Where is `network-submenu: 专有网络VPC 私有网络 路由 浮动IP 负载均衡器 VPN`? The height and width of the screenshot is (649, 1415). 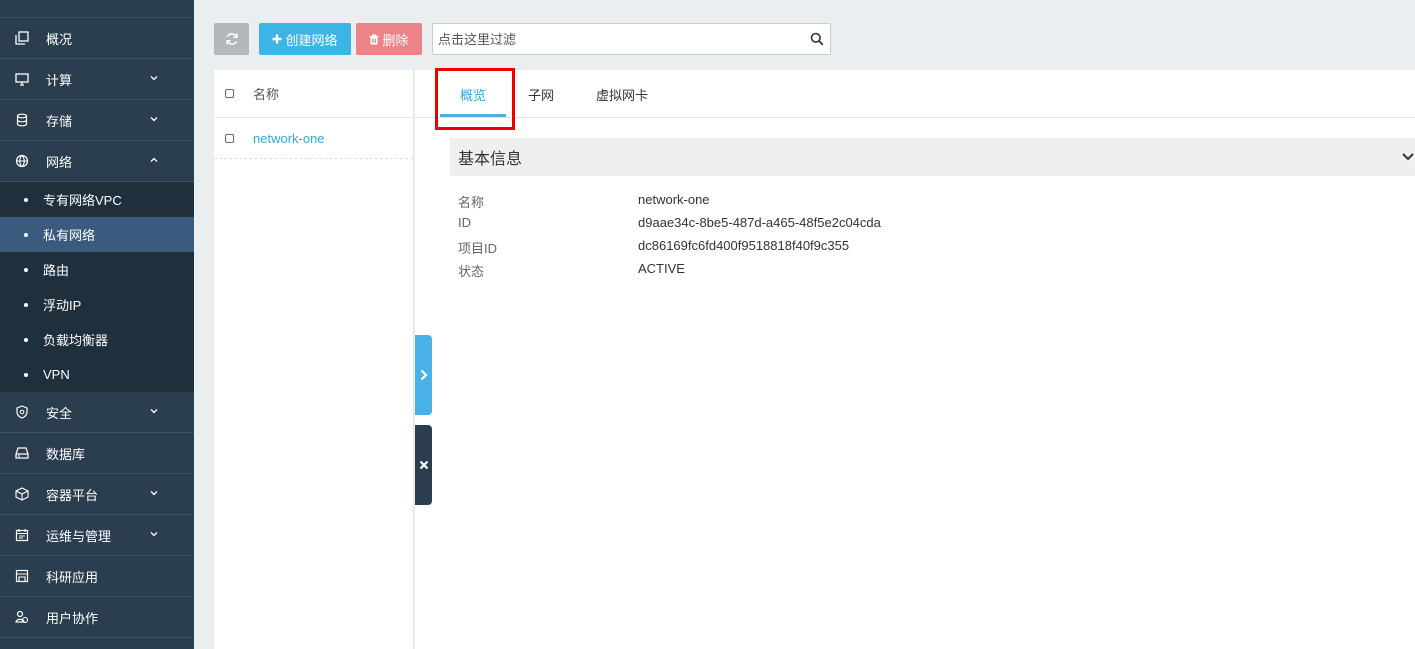 network-submenu: 专有网络VPC 私有网络 路由 浮动IP 负载均衡器 VPN is located at coordinates (97, 287).